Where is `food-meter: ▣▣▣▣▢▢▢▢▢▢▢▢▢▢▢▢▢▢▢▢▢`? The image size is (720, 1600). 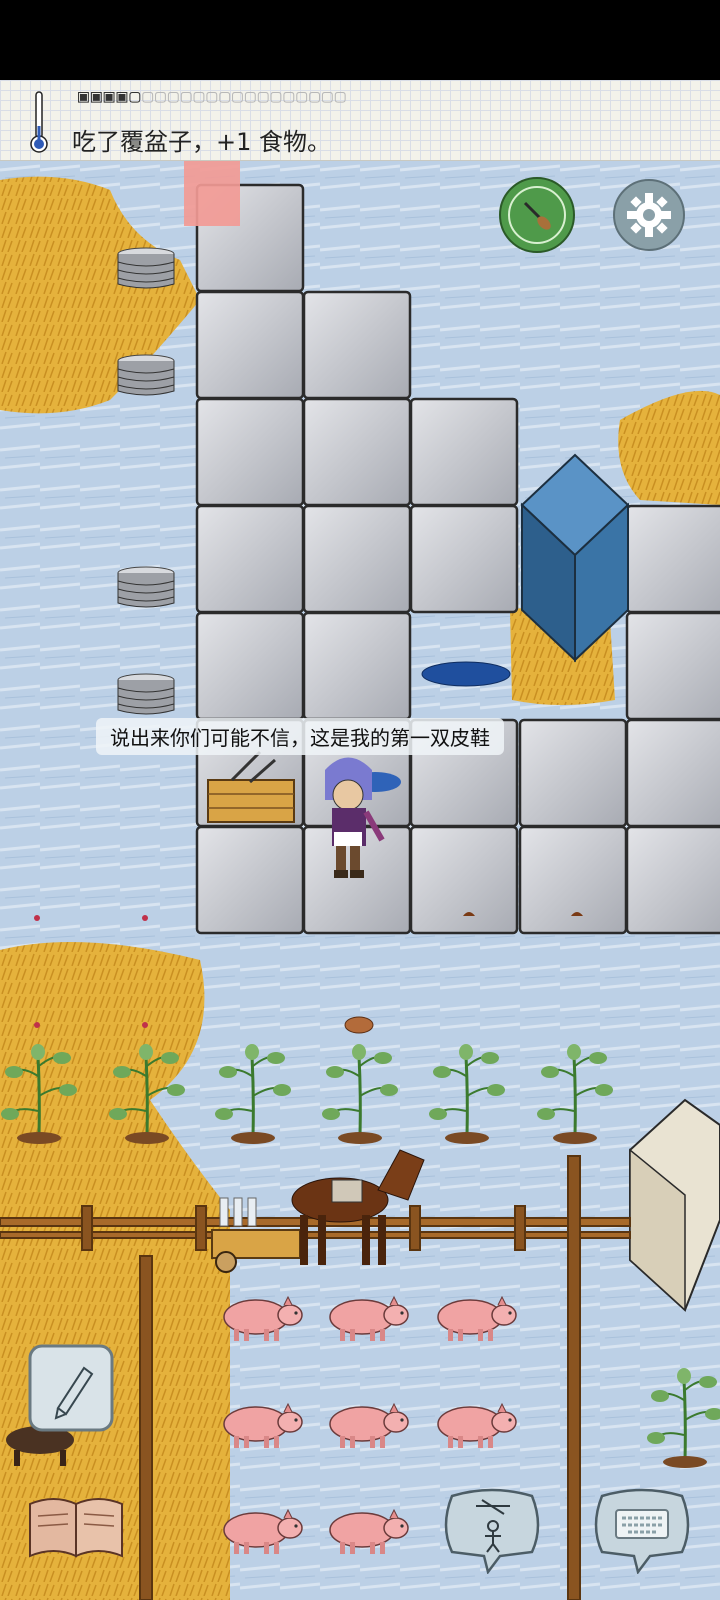
food-meter: ▣▣▣▣▢▢▢▢▢▢▢▢▢▢▢▢▢▢▢▢▢ is located at coordinates (213, 96).